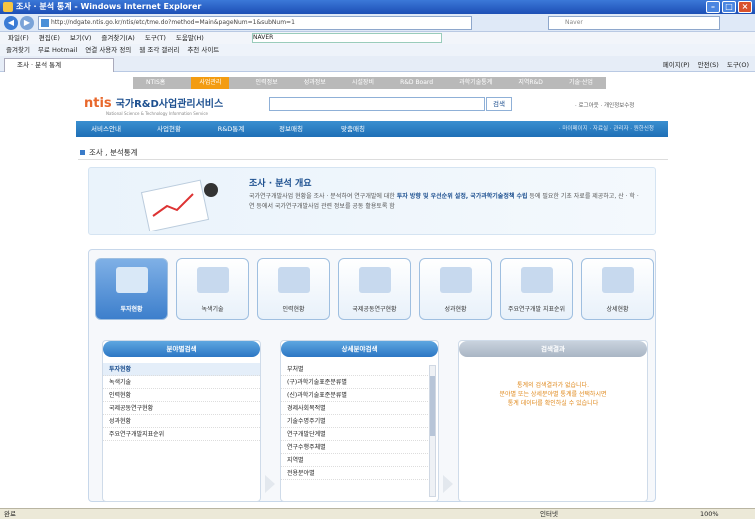  Describe the element at coordinates (49, 38) in the screenshot. I see `menu-edit: 편집(E)` at that location.